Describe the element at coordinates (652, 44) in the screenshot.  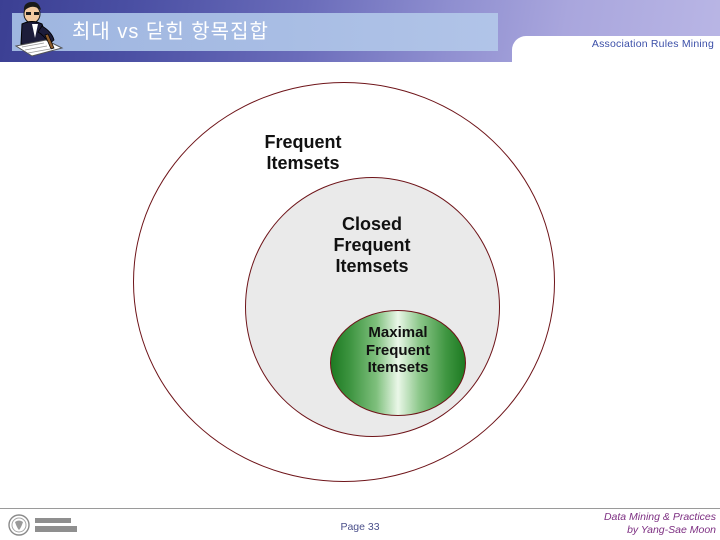
I see `course-subtitle: Association Rules Mining` at that location.